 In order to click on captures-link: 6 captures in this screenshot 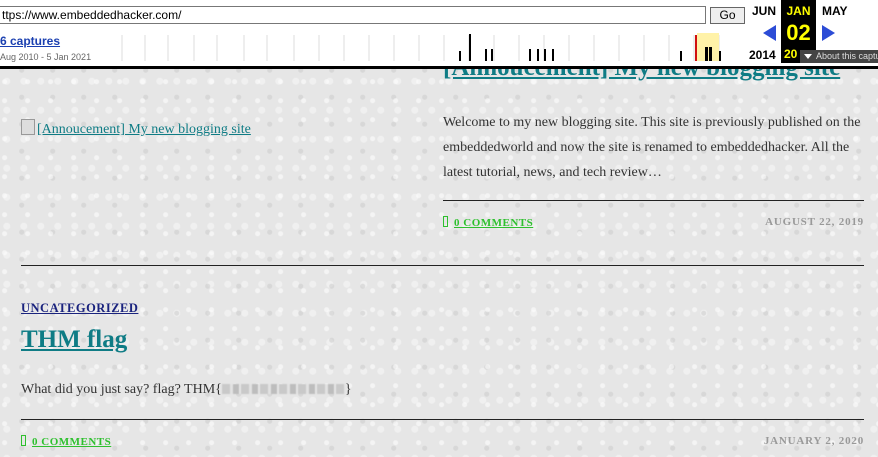, I will do `click(30, 41)`.